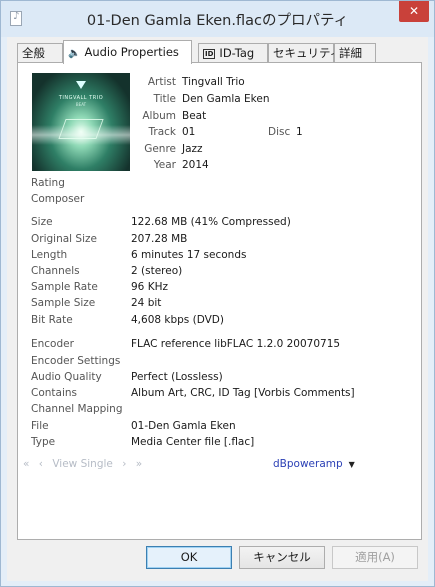 This screenshot has width=435, height=587. Describe the element at coordinates (236, 344) in the screenshot. I see `encoder-value: FLAC reference libFLAC 1.2.0 20070715` at that location.